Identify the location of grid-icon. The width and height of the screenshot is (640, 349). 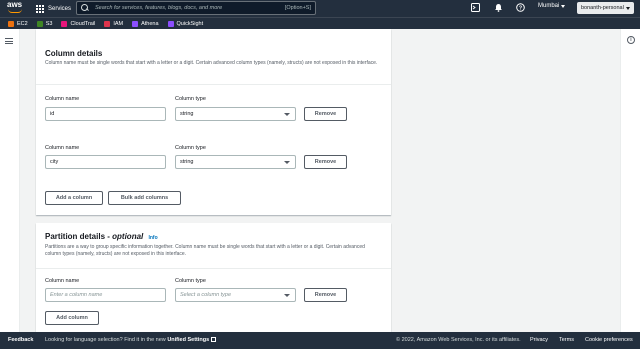
(40, 8).